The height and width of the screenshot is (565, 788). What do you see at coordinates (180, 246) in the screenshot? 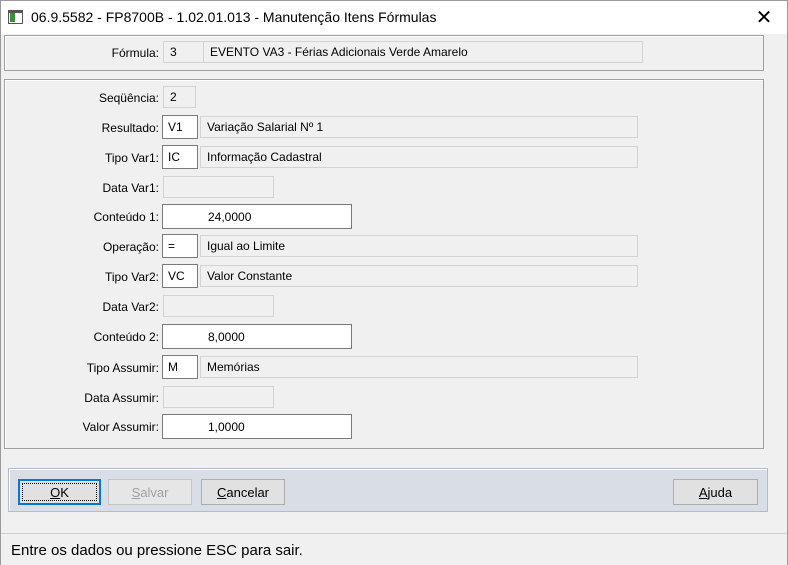
I see `operacao-code-input: =` at bounding box center [180, 246].